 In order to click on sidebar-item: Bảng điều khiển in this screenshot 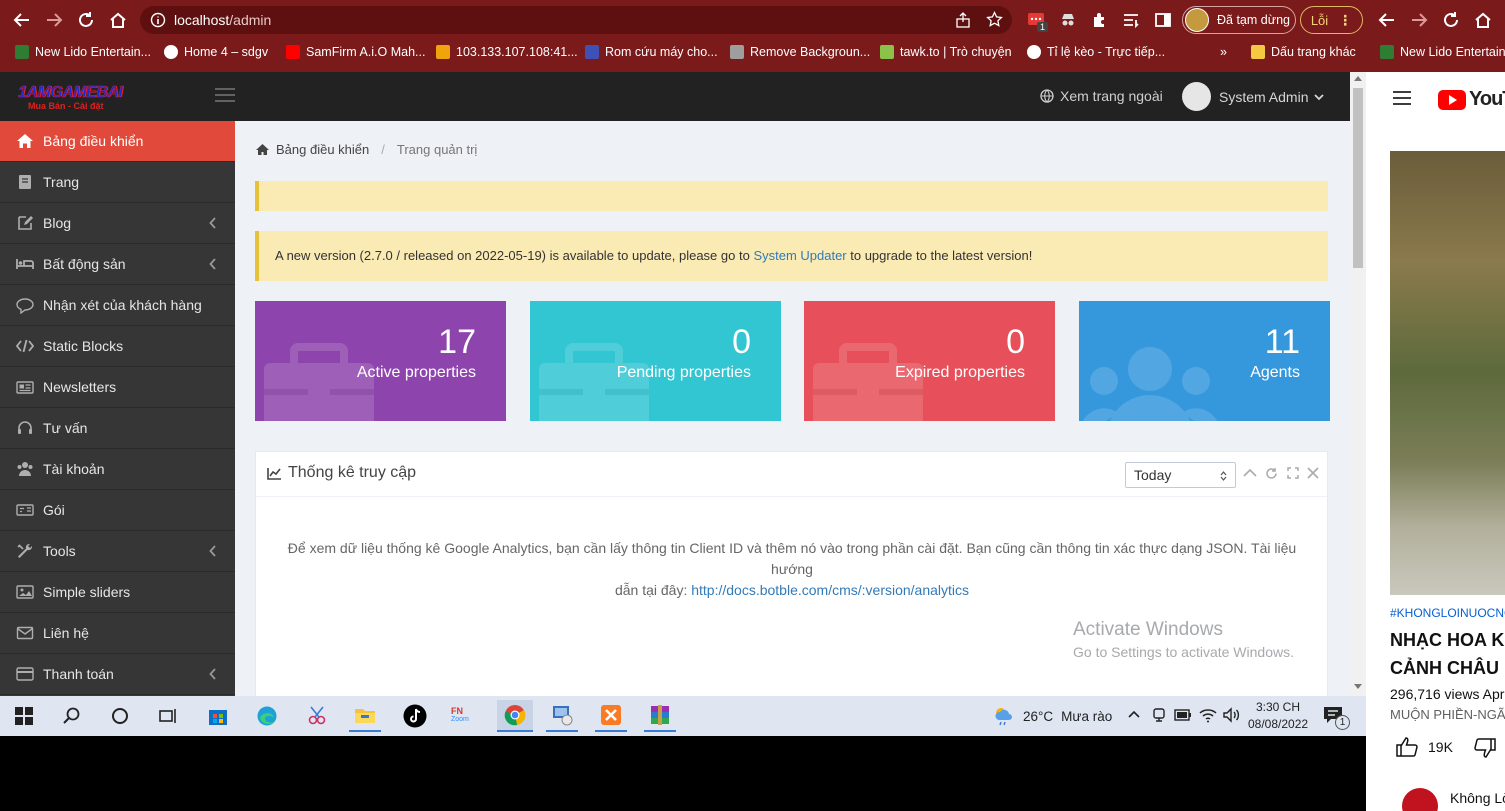, I will do `click(117, 141)`.